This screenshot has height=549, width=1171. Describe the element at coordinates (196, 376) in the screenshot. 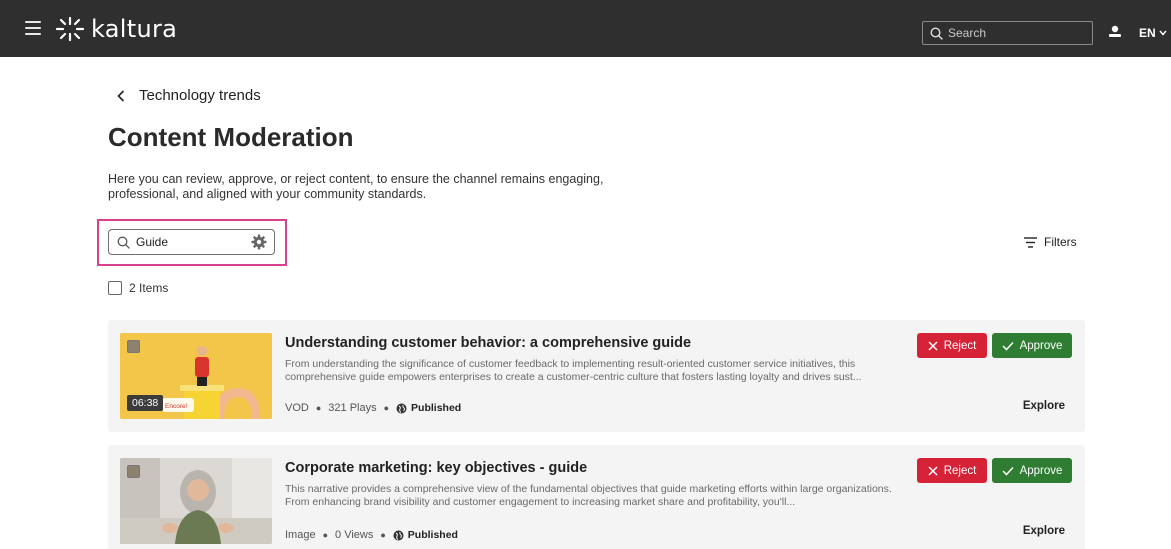

I see `entry-thumbnail: Encore! 06:38` at that location.